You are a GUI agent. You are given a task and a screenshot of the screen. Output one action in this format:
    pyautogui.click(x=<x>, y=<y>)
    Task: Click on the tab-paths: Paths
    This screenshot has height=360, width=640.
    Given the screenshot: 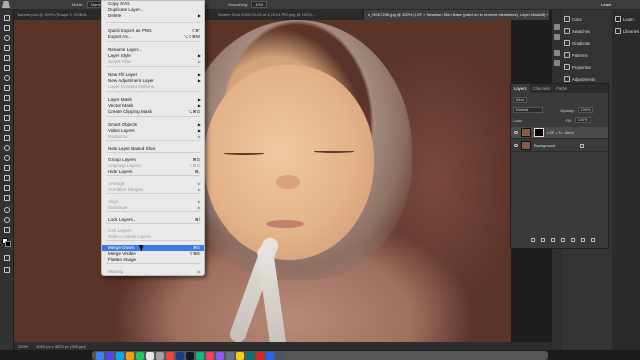 What is the action you would take?
    pyautogui.click(x=561, y=88)
    